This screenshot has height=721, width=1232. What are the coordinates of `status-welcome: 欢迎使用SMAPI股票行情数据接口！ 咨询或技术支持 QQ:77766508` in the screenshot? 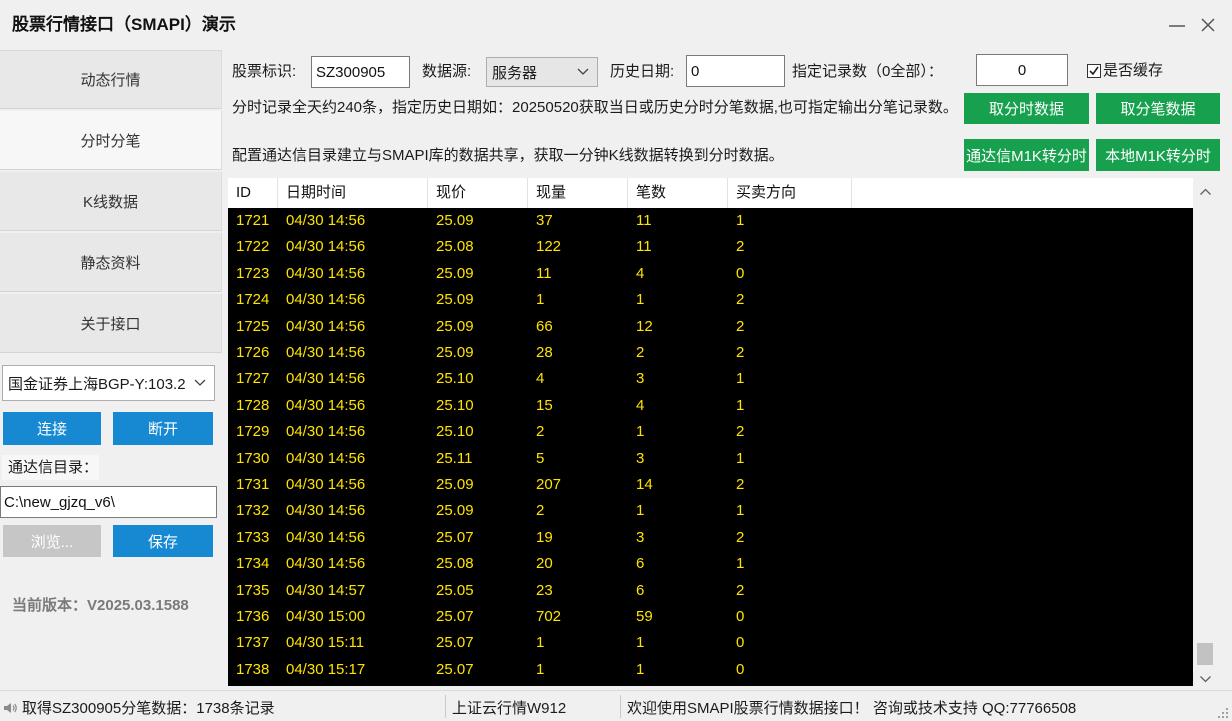 It's located at (852, 708).